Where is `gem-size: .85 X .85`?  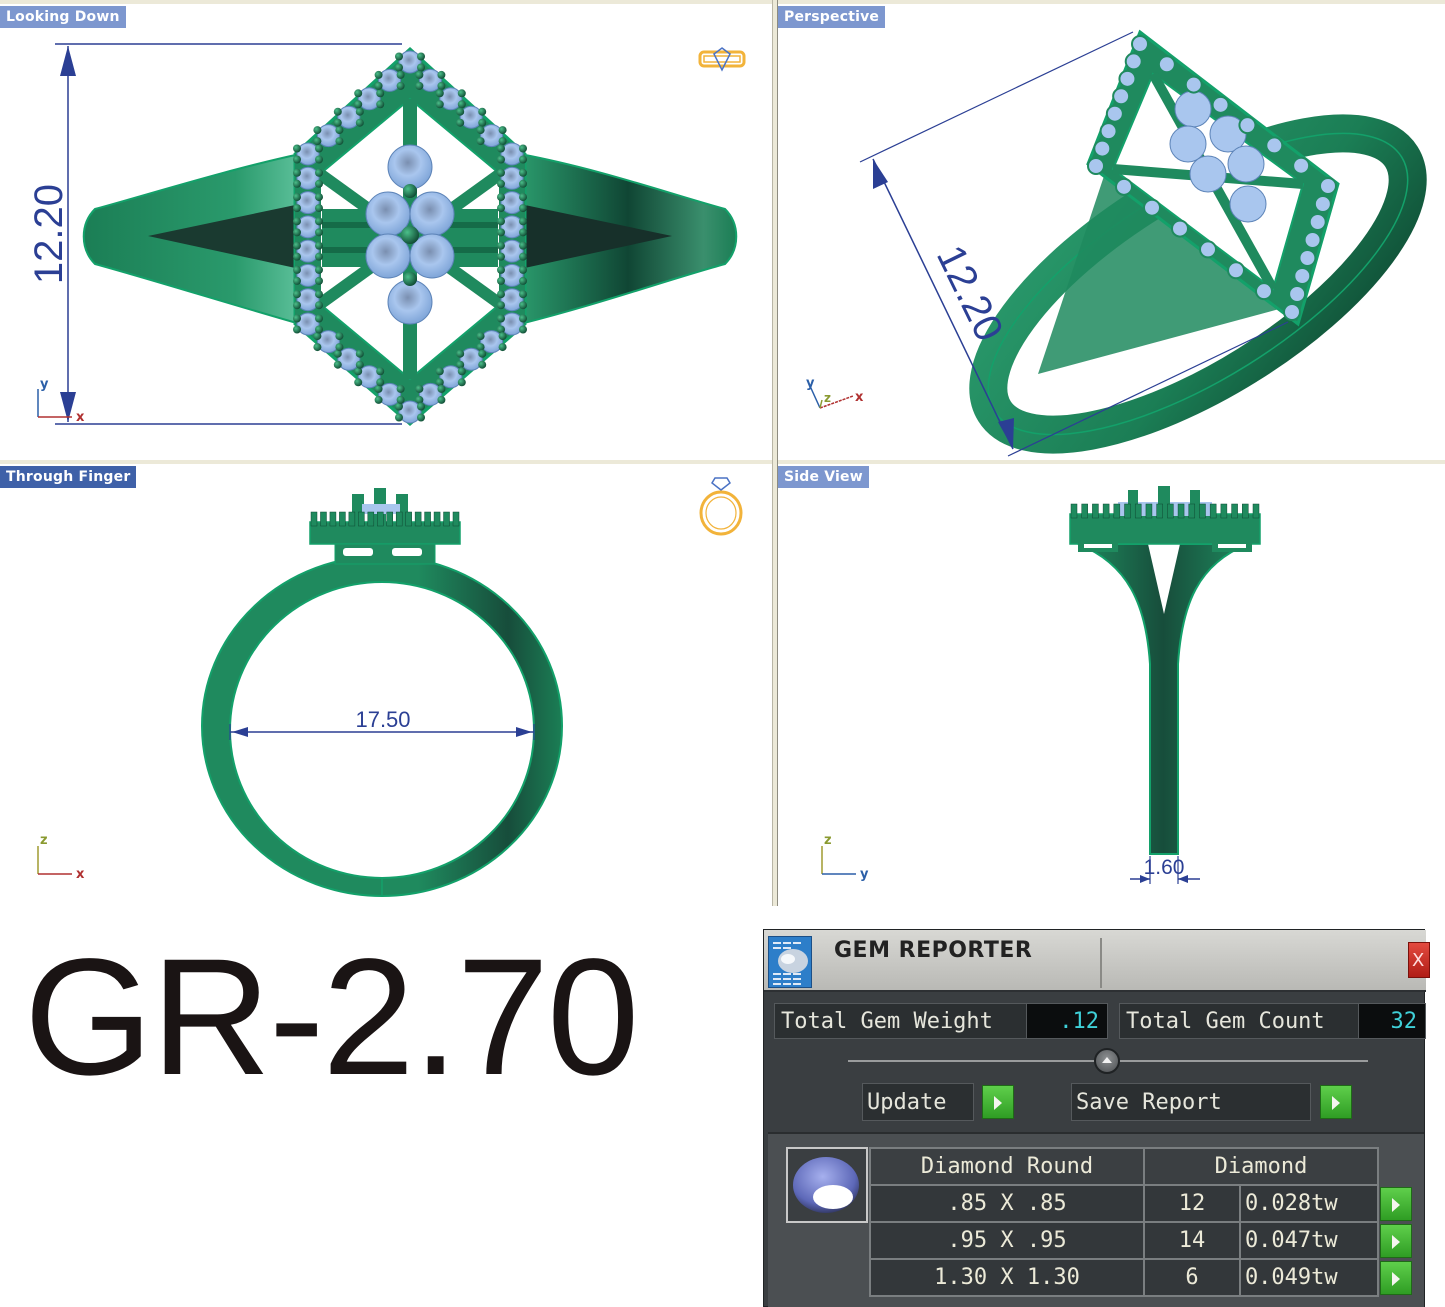
gem-size: .85 X .85 is located at coordinates (1007, 1203).